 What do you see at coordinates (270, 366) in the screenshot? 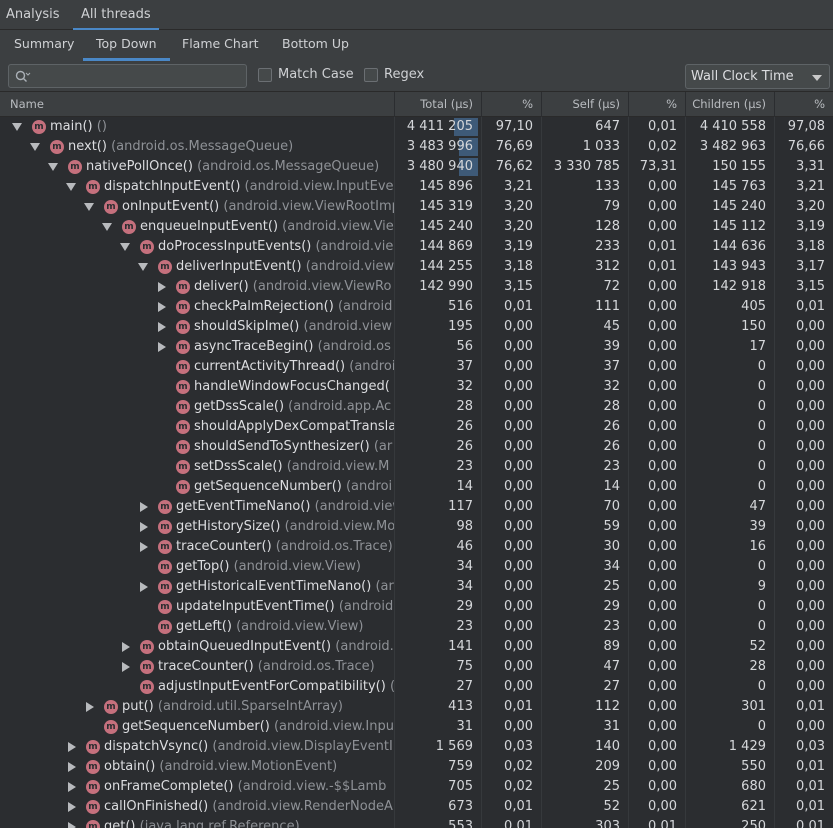
I see `method-name: currentActivityThread()` at bounding box center [270, 366].